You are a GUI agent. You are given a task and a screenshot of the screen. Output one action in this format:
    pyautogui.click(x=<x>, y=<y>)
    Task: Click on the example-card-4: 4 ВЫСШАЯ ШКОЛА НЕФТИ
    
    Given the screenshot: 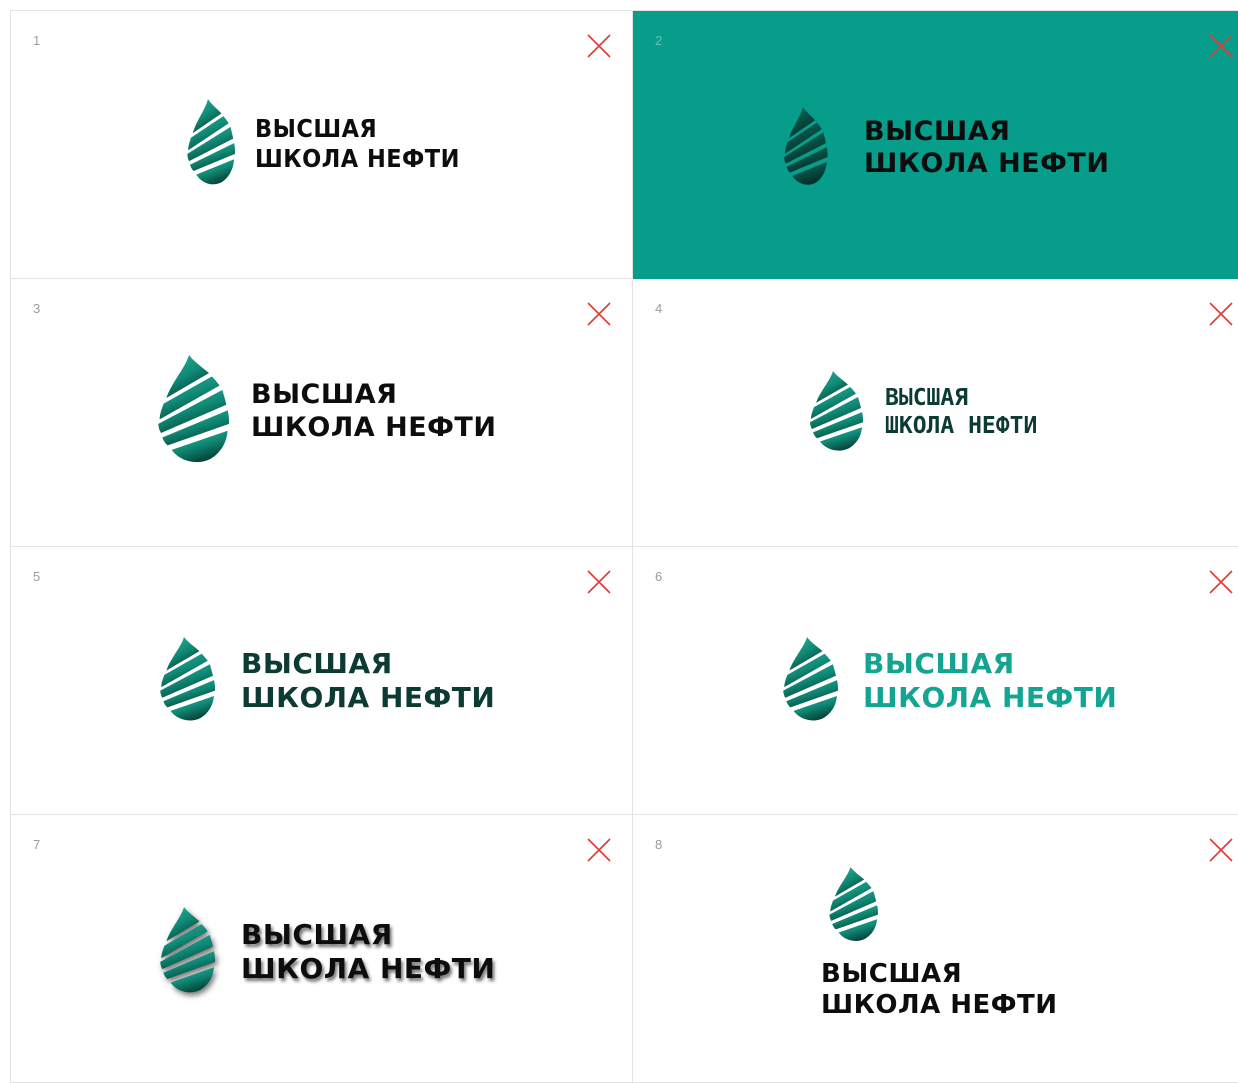 What is the action you would take?
    pyautogui.click(x=935, y=413)
    